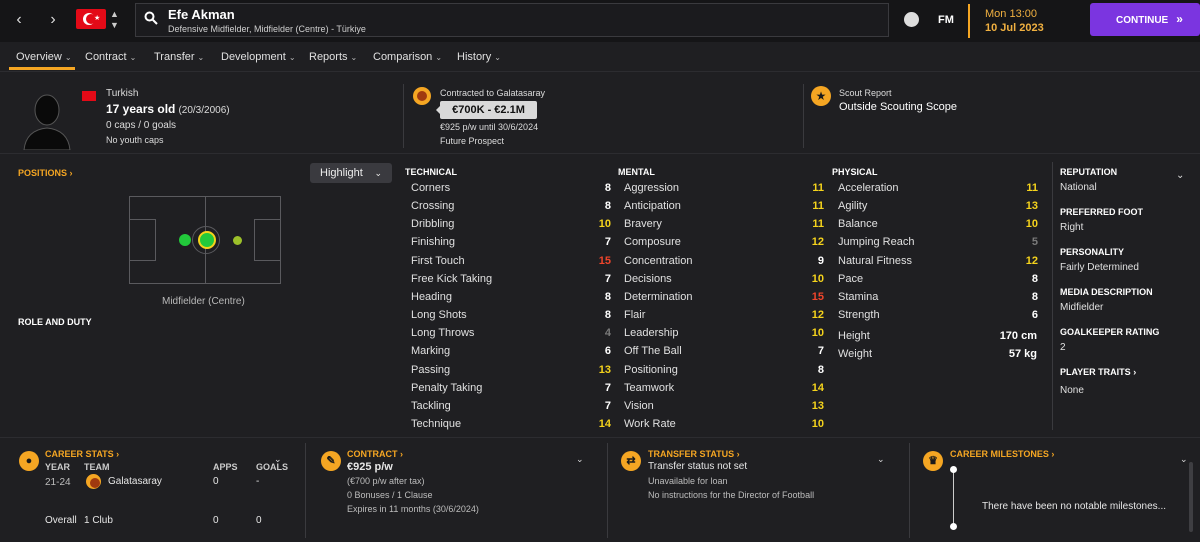  I want to click on physical-attribute-row: Agility 13, so click(938, 206).